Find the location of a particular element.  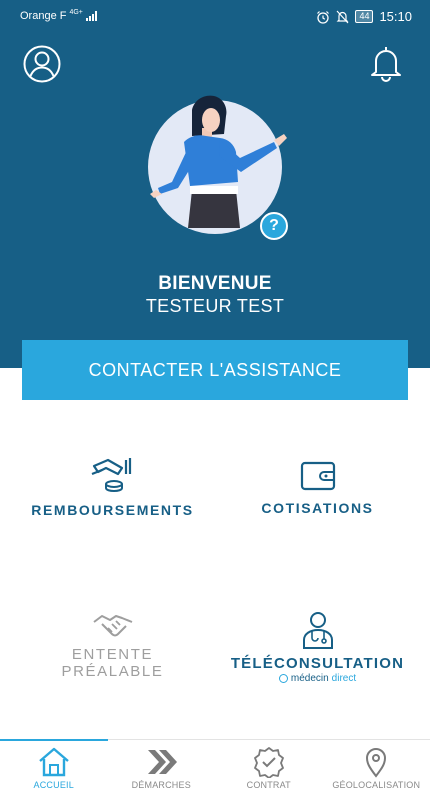

assistant-illustration is located at coordinates (218, 161).